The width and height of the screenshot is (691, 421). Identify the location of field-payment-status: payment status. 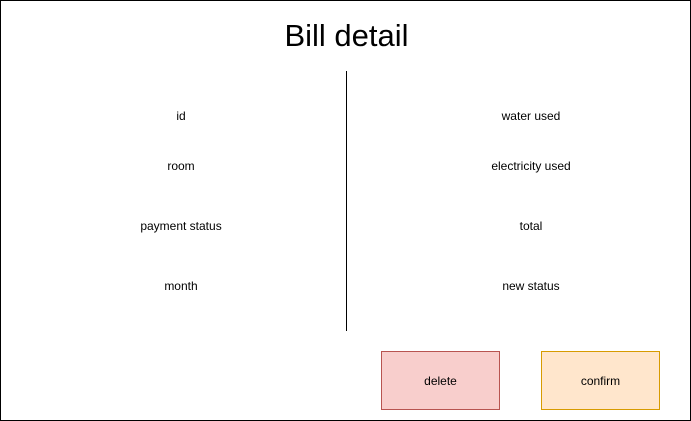
(181, 226).